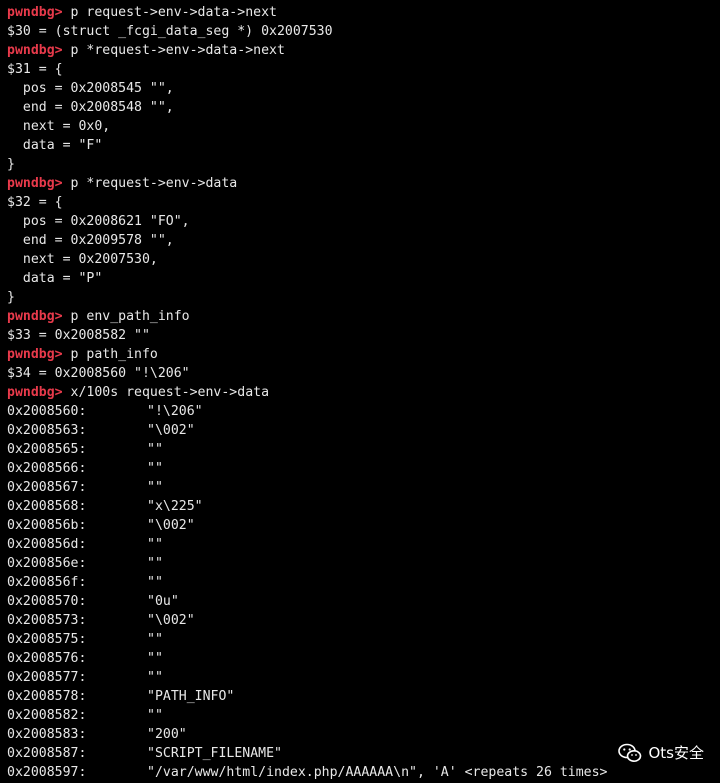  What do you see at coordinates (191, 696) in the screenshot?
I see `memory-string: "PATH_INFO"` at bounding box center [191, 696].